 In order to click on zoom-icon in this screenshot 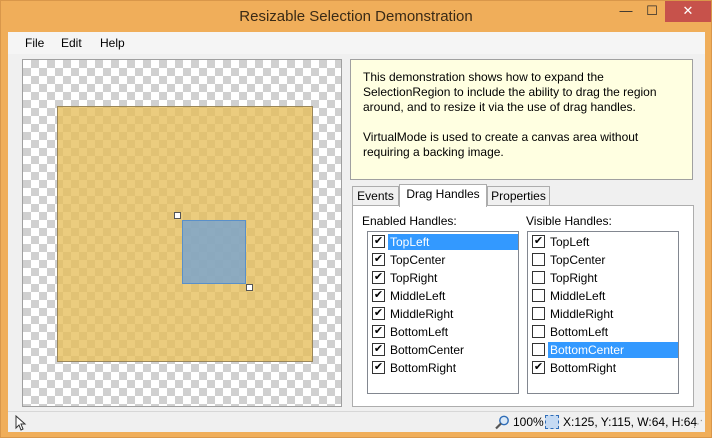, I will do `click(502, 422)`.